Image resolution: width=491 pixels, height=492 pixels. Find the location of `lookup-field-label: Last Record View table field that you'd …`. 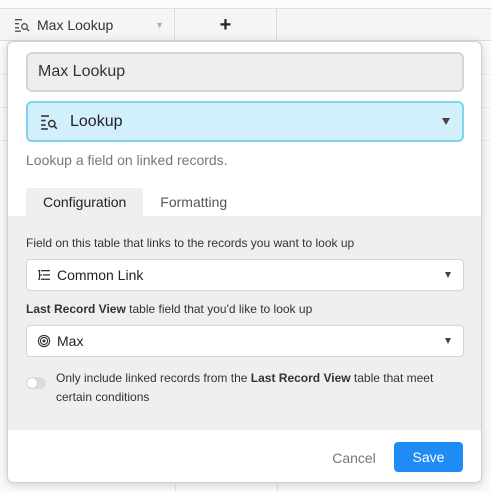

lookup-field-label: Last Record View table field that you'd … is located at coordinates (169, 309).